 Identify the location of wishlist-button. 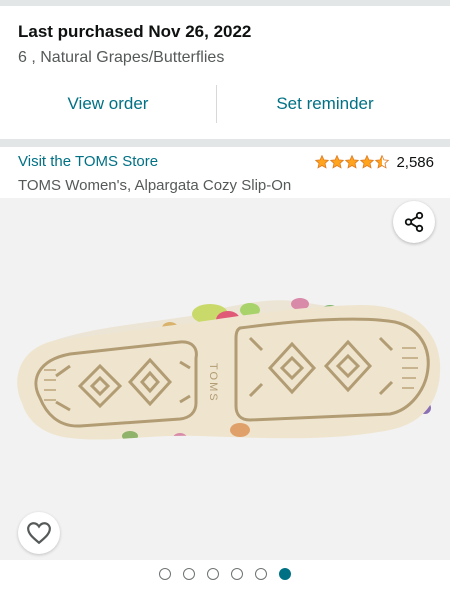
(39, 533).